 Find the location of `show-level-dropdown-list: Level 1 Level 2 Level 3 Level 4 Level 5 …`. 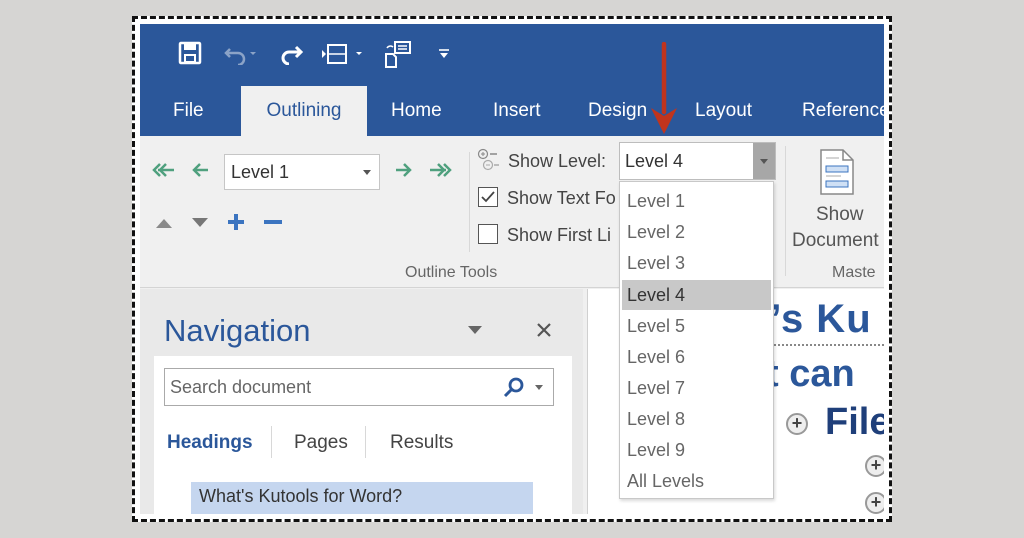

show-level-dropdown-list: Level 1 Level 2 Level 3 Level 4 Level 5 … is located at coordinates (696, 340).